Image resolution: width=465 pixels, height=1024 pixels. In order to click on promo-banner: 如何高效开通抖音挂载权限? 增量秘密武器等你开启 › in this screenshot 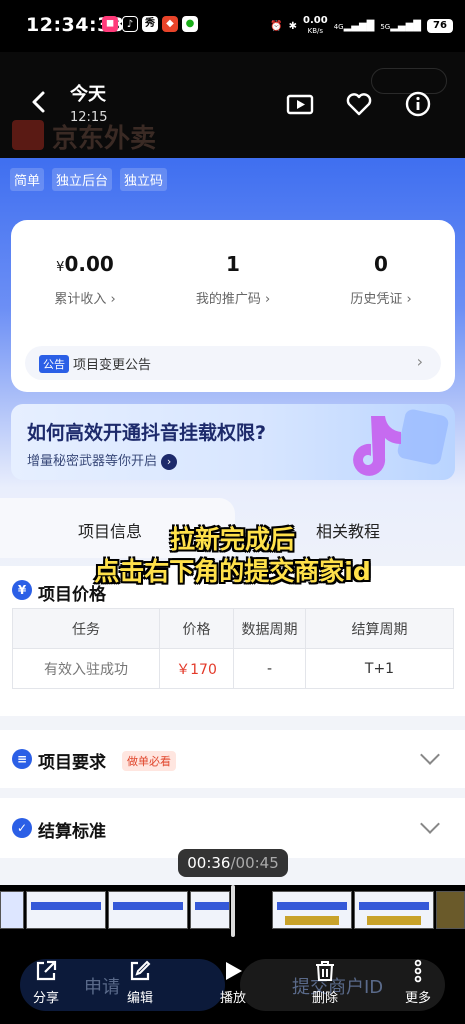, I will do `click(233, 442)`.